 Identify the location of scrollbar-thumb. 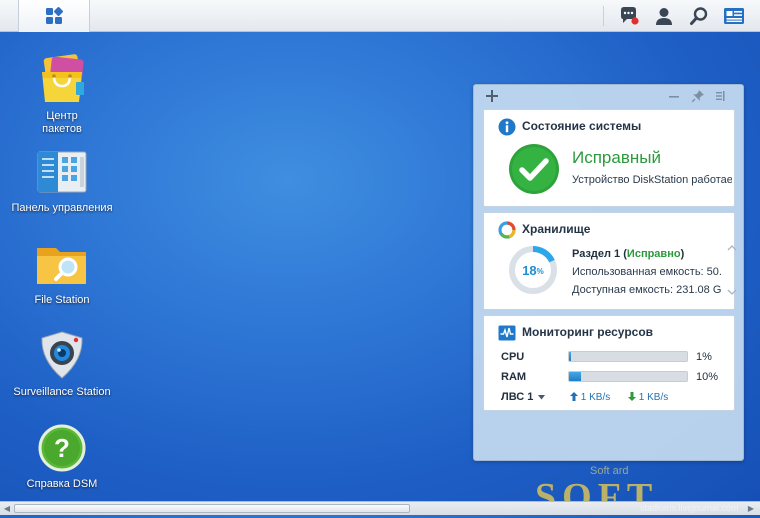
(212, 508).